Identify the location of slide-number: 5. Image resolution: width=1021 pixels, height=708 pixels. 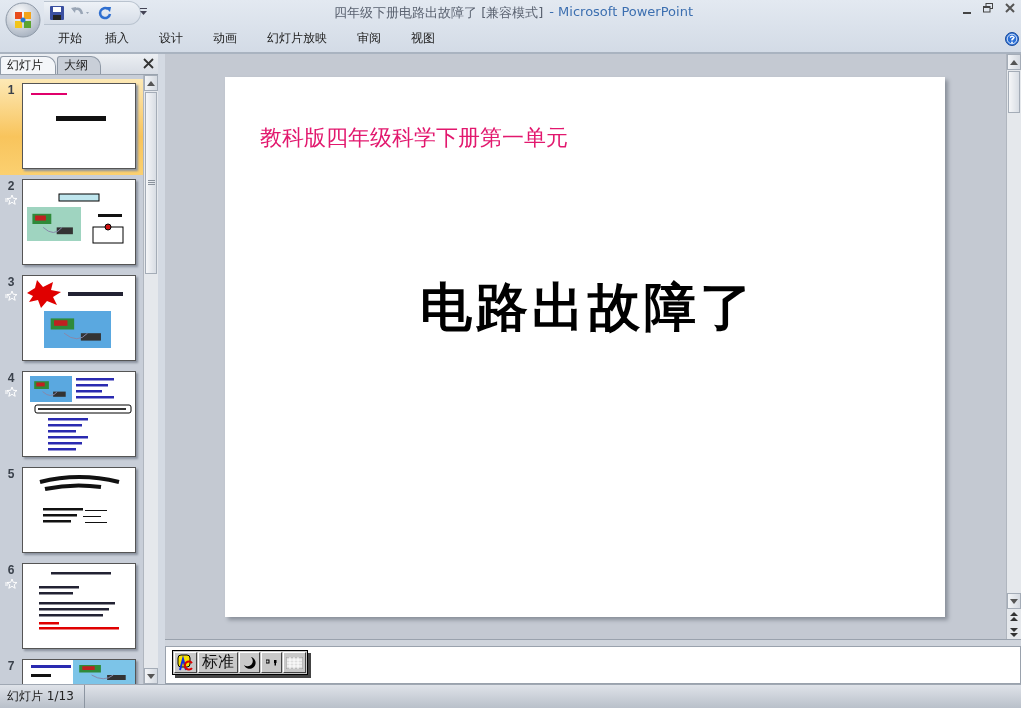
(11, 474).